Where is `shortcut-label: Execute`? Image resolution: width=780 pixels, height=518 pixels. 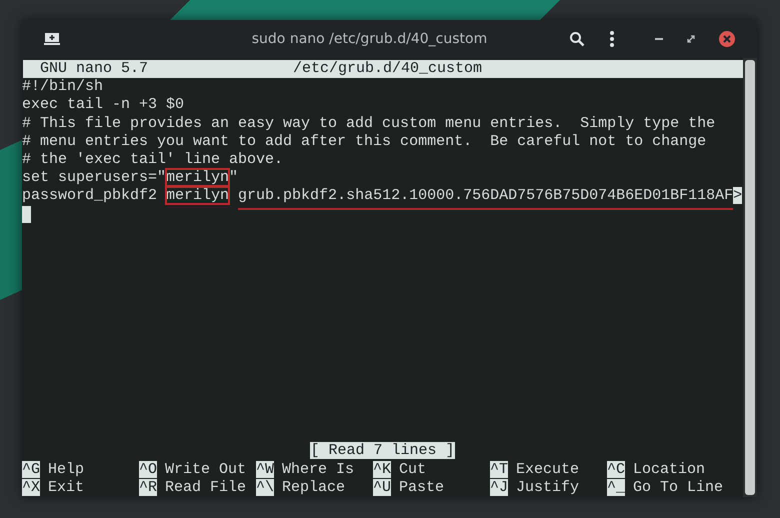
shortcut-label: Execute is located at coordinates (548, 469).